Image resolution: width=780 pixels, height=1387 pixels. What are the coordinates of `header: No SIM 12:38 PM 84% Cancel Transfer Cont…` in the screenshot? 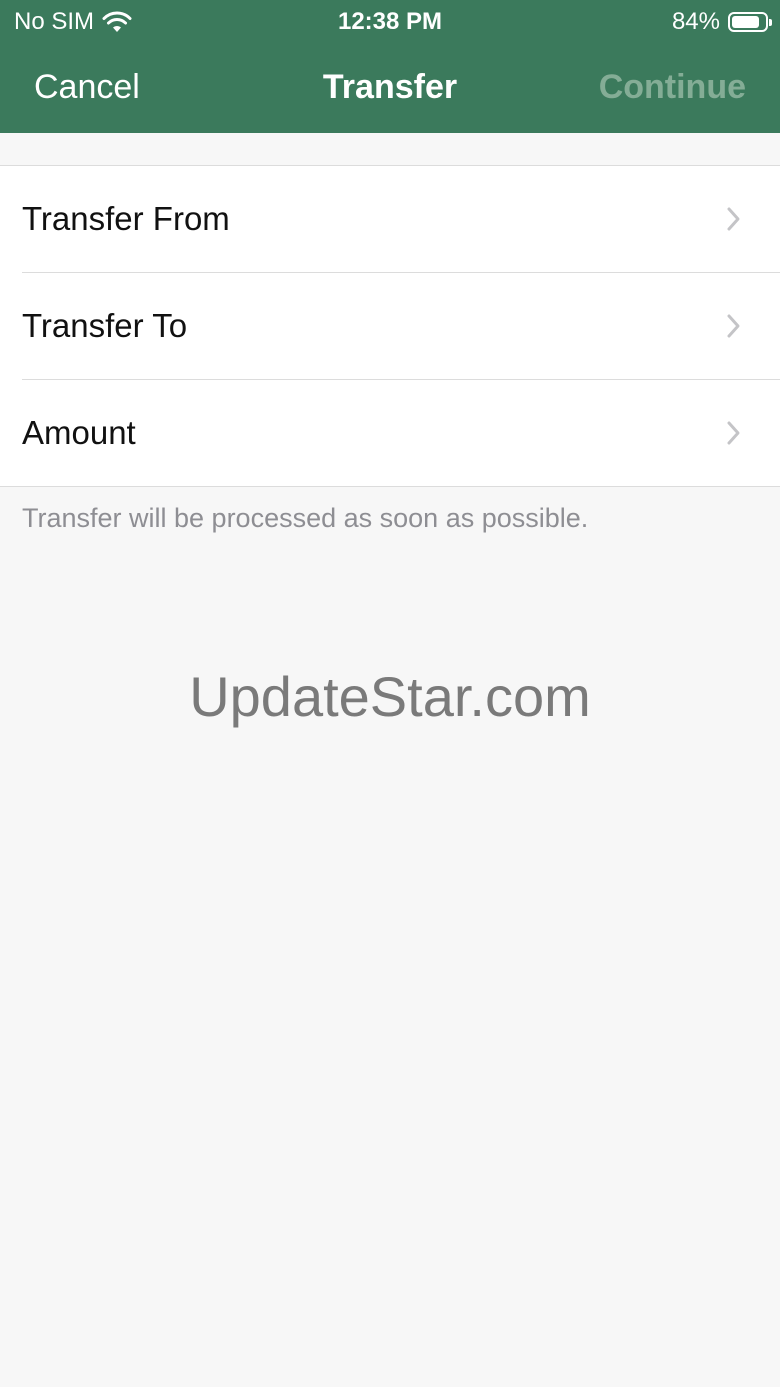 It's located at (390, 66).